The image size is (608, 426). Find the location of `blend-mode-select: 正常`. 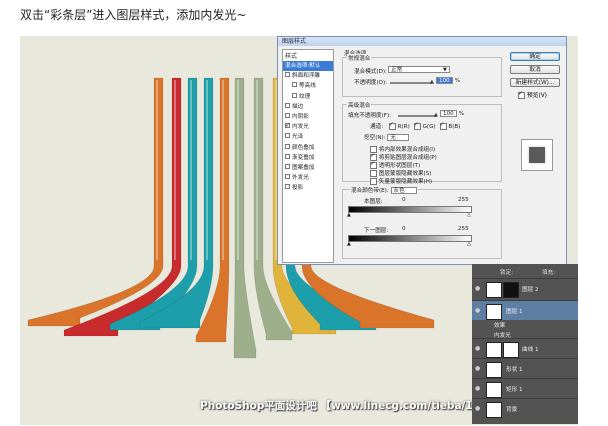

blend-mode-select: 正常 is located at coordinates (419, 69).